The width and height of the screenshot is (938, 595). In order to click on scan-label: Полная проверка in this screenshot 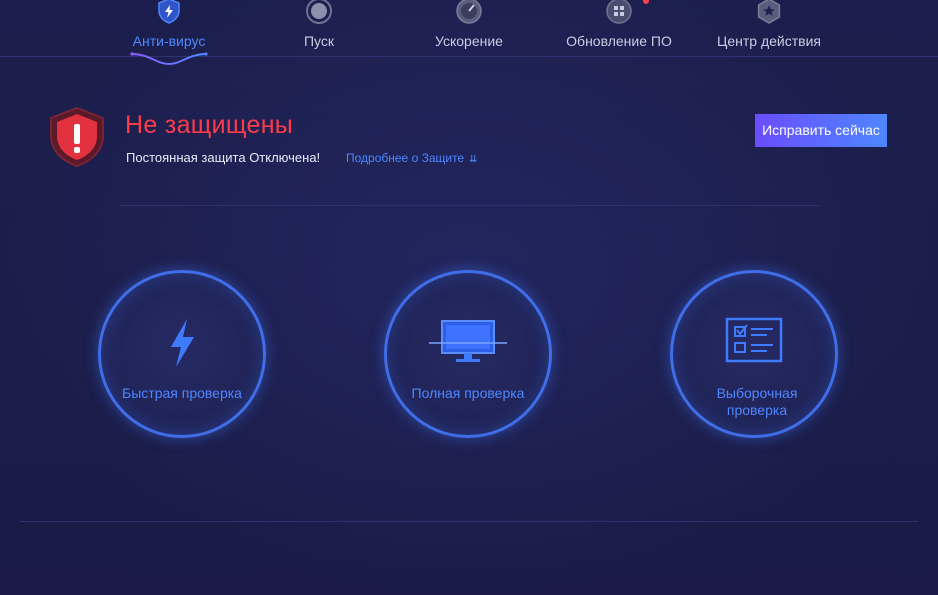, I will do `click(468, 393)`.